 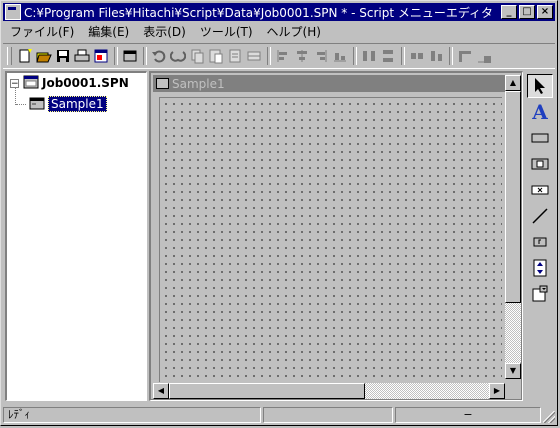 I want to click on align-right-icon, so click(x=321, y=56).